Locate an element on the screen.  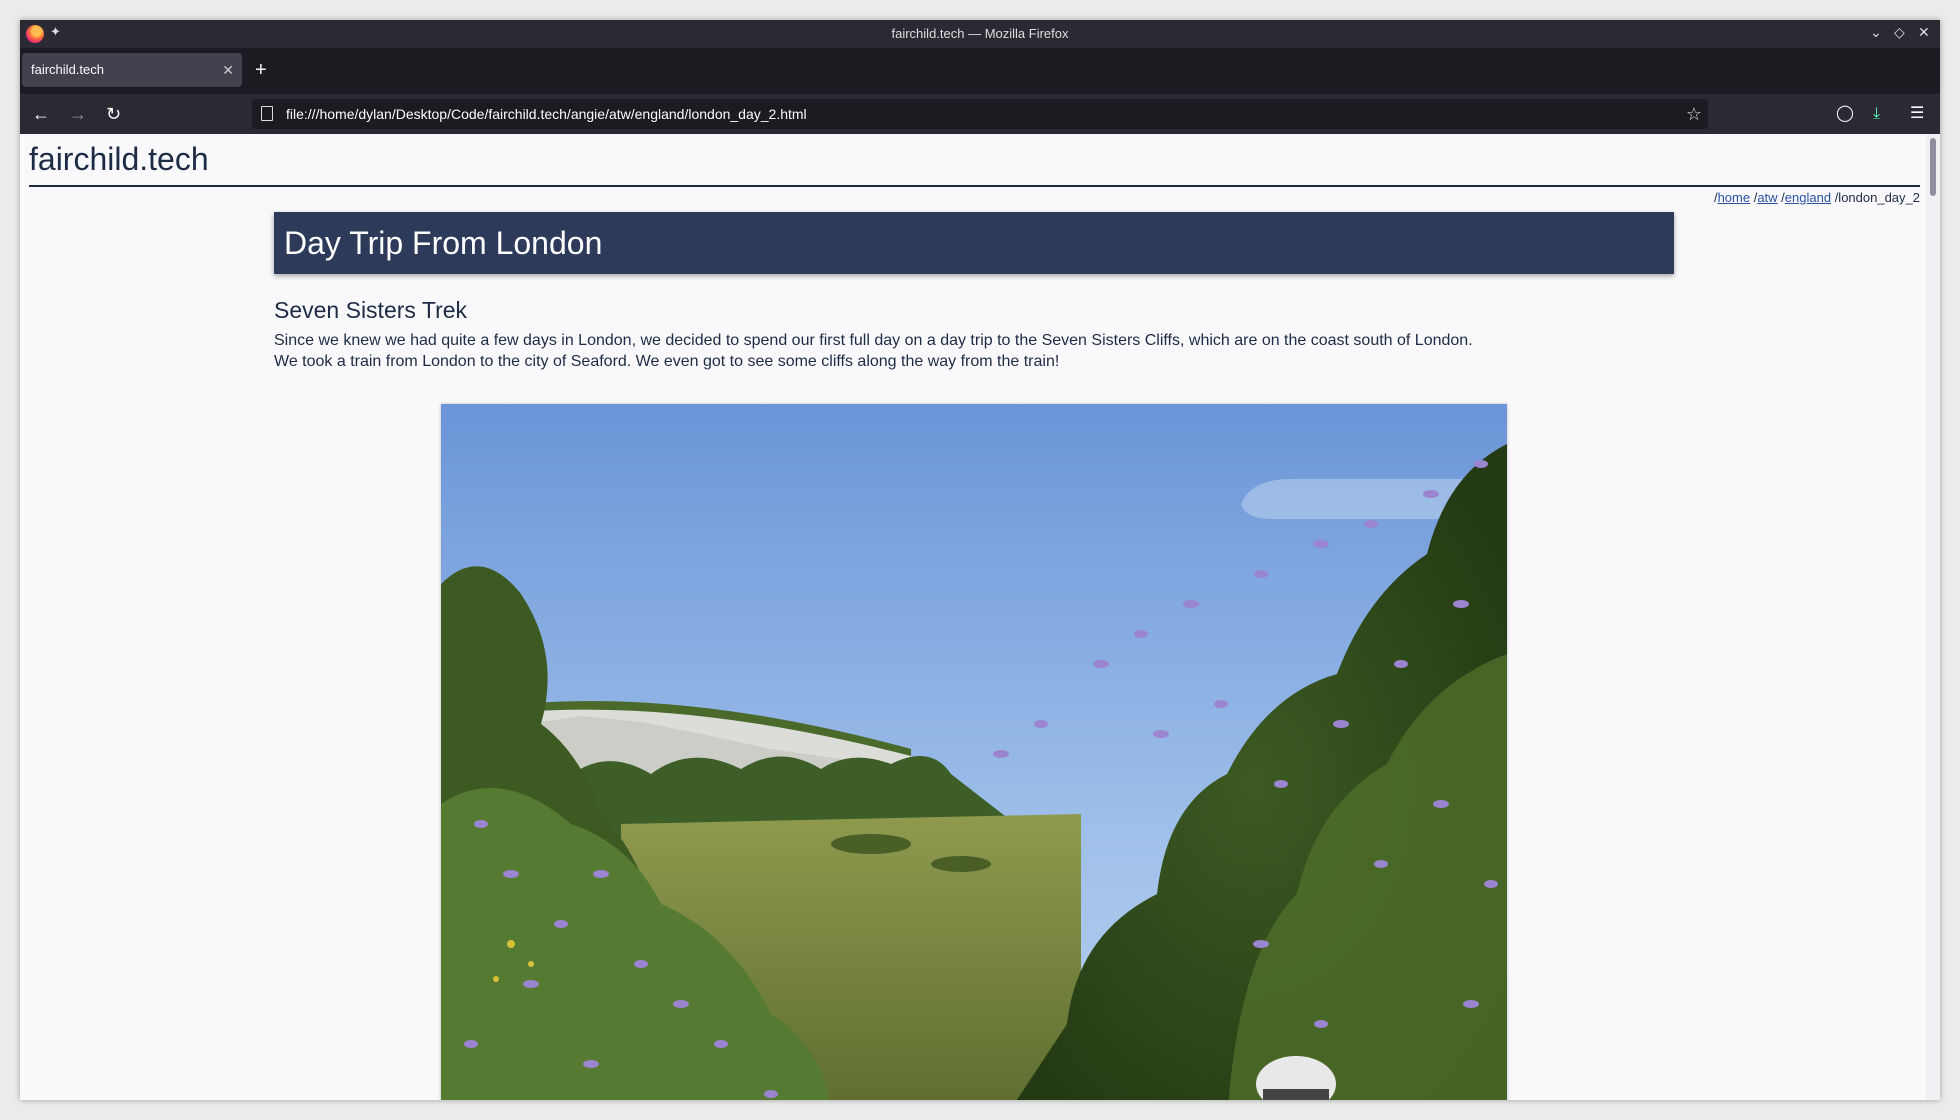
window-title: fairchild.tech — Mozilla Firefox is located at coordinates (980, 33).